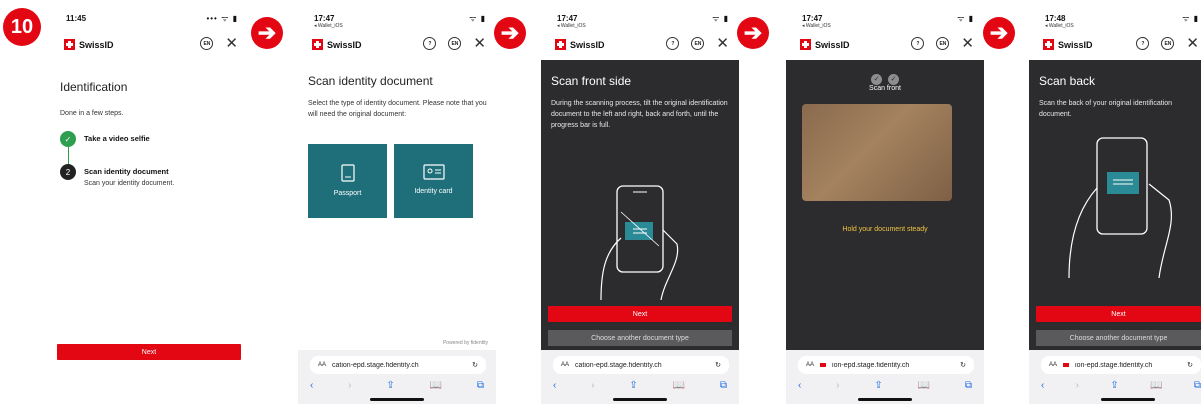 Image resolution: width=1201 pixels, height=406 pixels. Describe the element at coordinates (885, 88) in the screenshot. I see `scan-label: Scan front` at that location.